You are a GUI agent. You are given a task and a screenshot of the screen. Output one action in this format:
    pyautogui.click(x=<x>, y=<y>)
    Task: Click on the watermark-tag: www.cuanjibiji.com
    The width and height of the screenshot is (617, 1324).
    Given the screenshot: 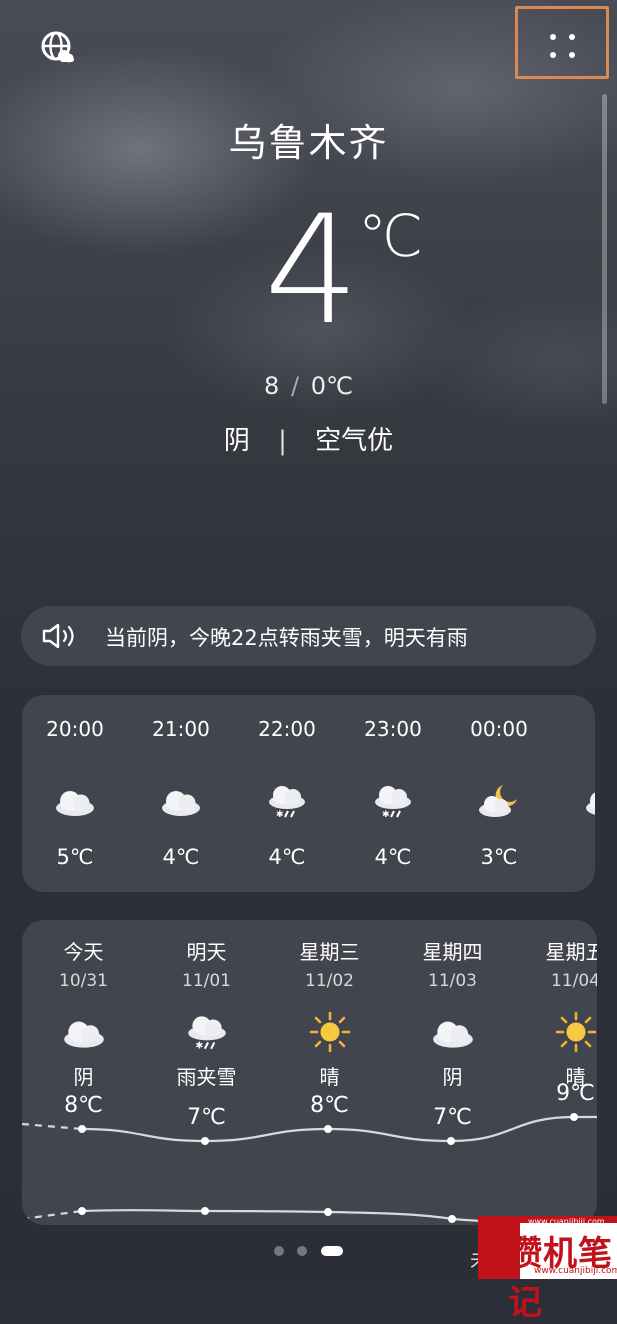 What is the action you would take?
    pyautogui.click(x=575, y=1271)
    